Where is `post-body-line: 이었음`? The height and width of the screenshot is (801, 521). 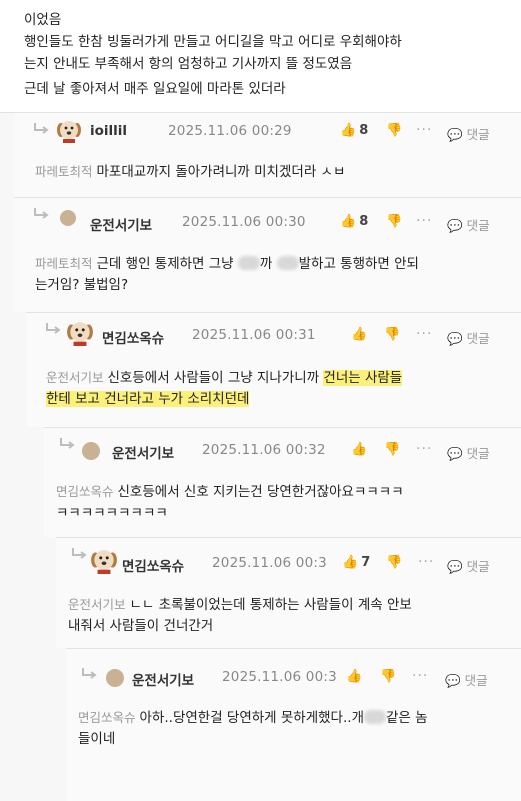
post-body-line: 이었음 is located at coordinates (43, 20).